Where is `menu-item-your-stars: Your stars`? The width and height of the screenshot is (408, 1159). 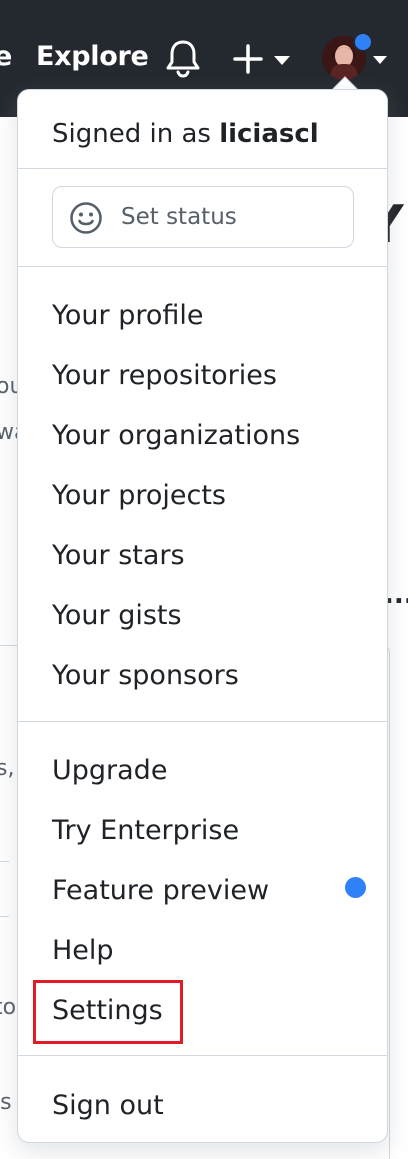 menu-item-your-stars: Your stars is located at coordinates (118, 556).